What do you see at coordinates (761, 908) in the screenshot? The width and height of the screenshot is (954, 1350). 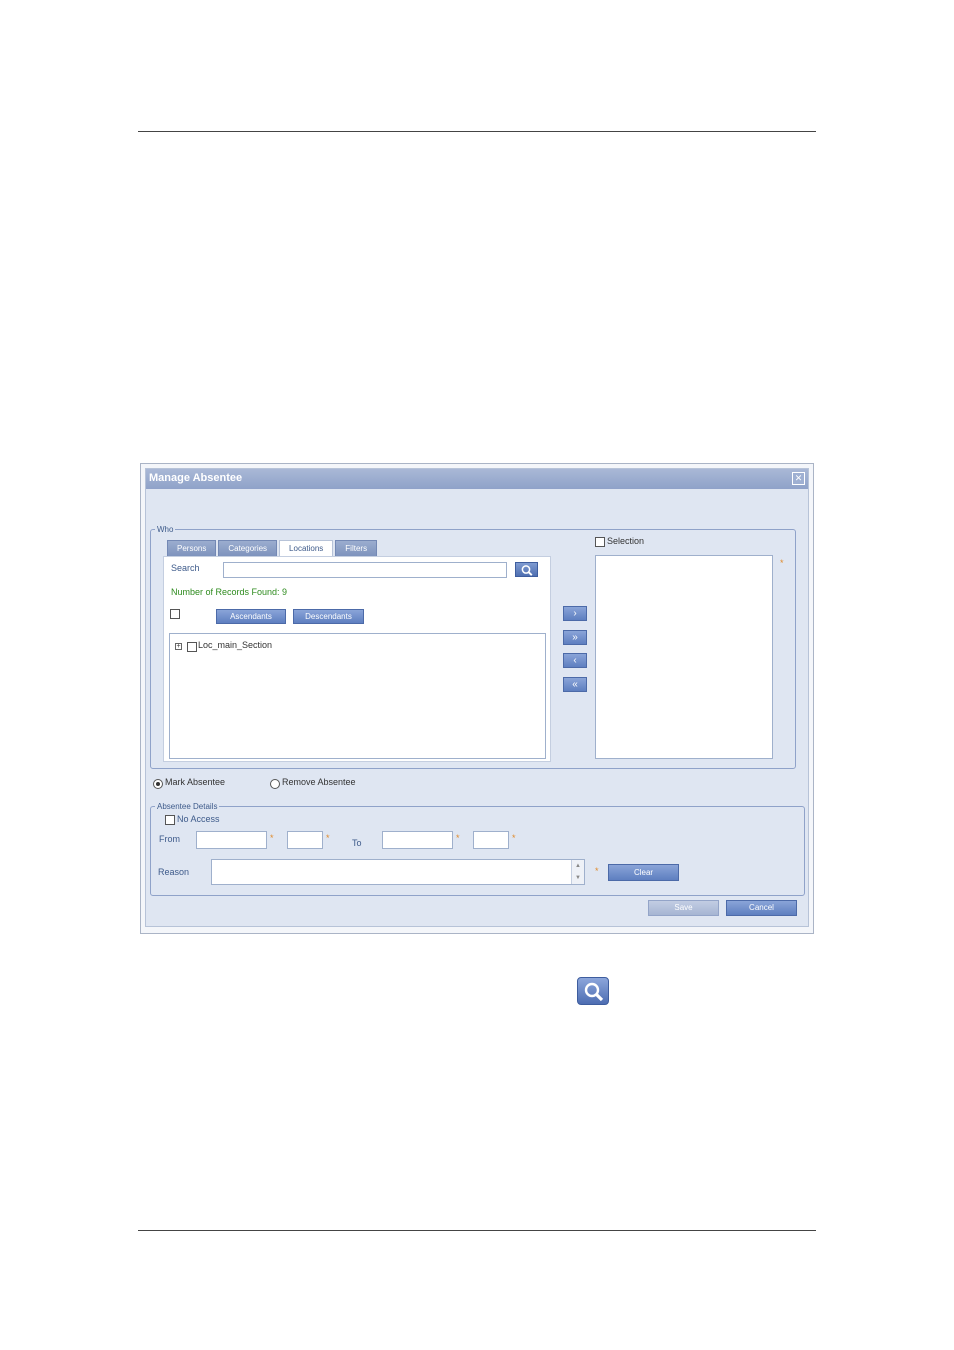 I see `cancel-button: Cancel` at bounding box center [761, 908].